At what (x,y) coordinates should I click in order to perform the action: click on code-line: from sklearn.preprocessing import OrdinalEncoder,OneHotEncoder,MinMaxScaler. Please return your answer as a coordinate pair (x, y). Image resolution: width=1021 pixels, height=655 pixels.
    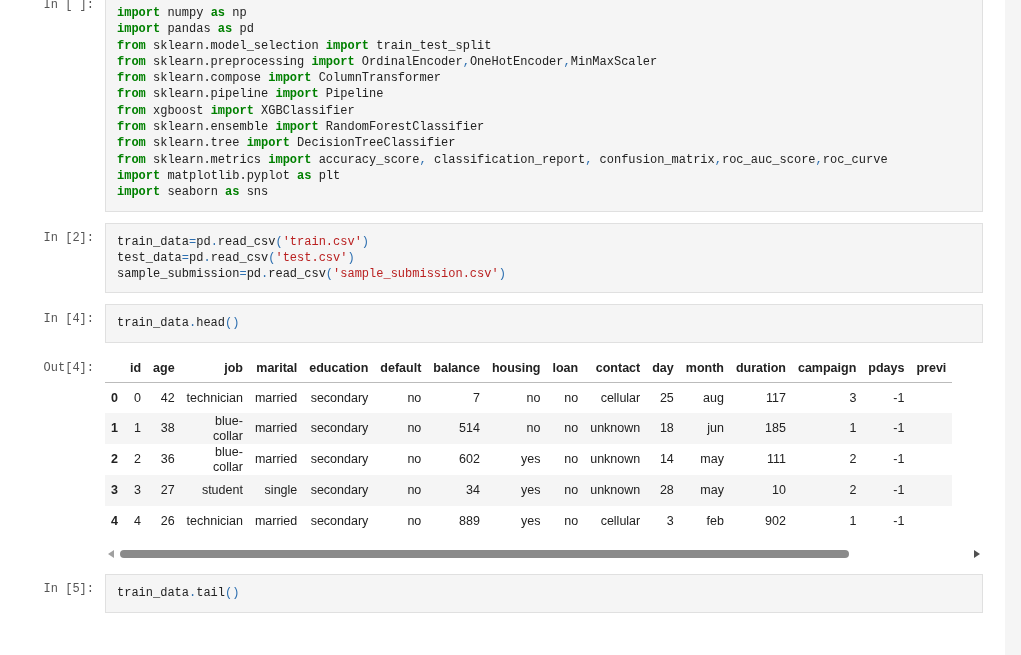
    Looking at the image, I should click on (388, 62).